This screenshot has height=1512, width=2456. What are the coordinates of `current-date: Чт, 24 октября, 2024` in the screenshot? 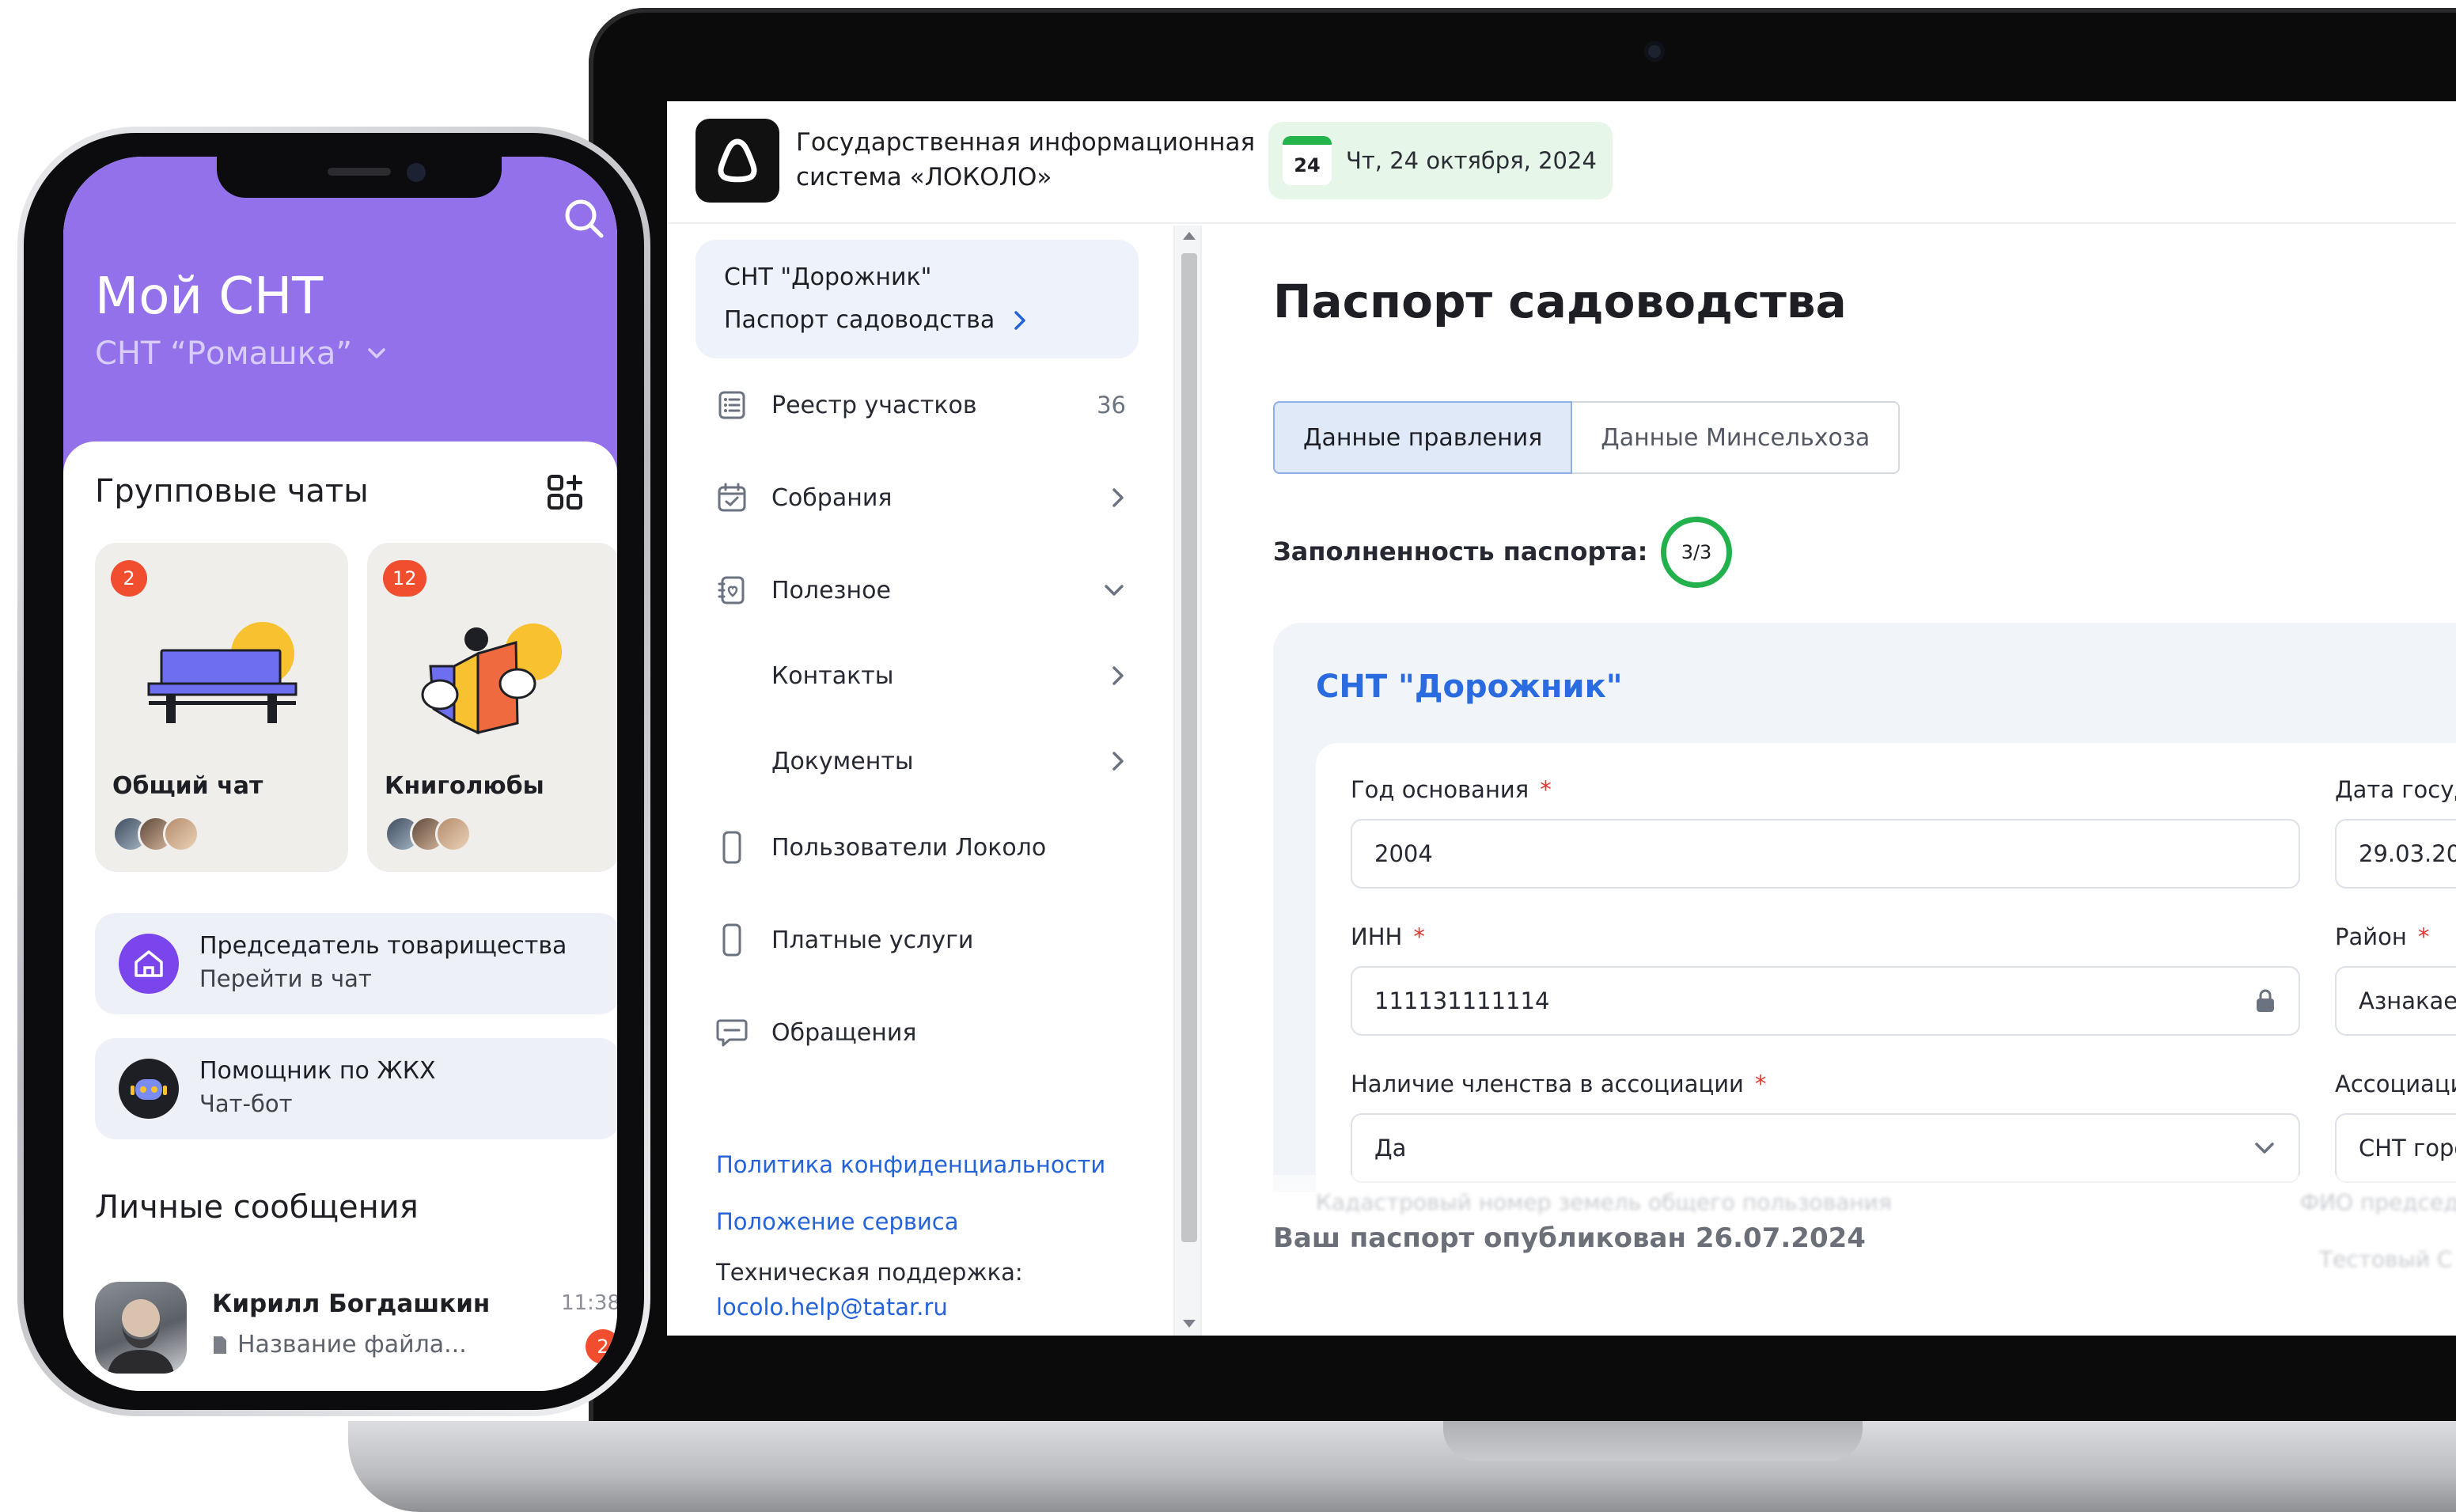 It's located at (1471, 160).